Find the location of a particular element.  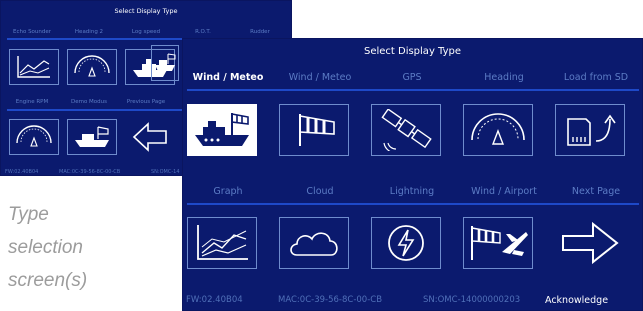

back-tab-echo-sounder: Echo Sounder is located at coordinates (32, 32).